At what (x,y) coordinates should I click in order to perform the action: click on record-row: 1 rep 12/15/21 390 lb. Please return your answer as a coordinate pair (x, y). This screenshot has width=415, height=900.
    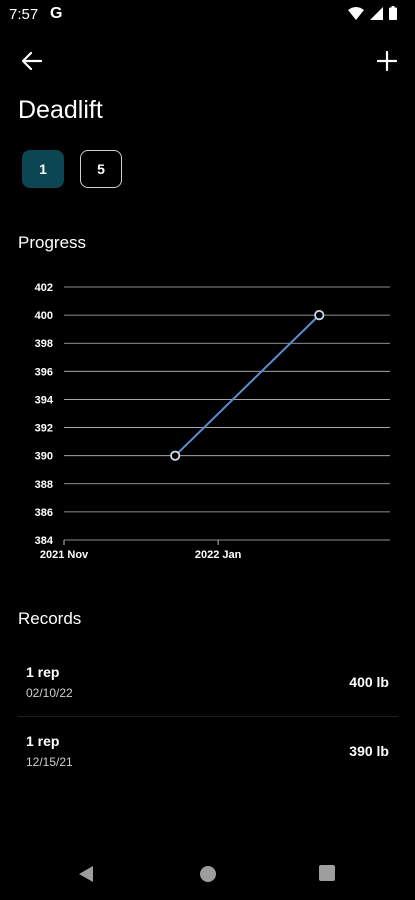
    Looking at the image, I should click on (207, 767).